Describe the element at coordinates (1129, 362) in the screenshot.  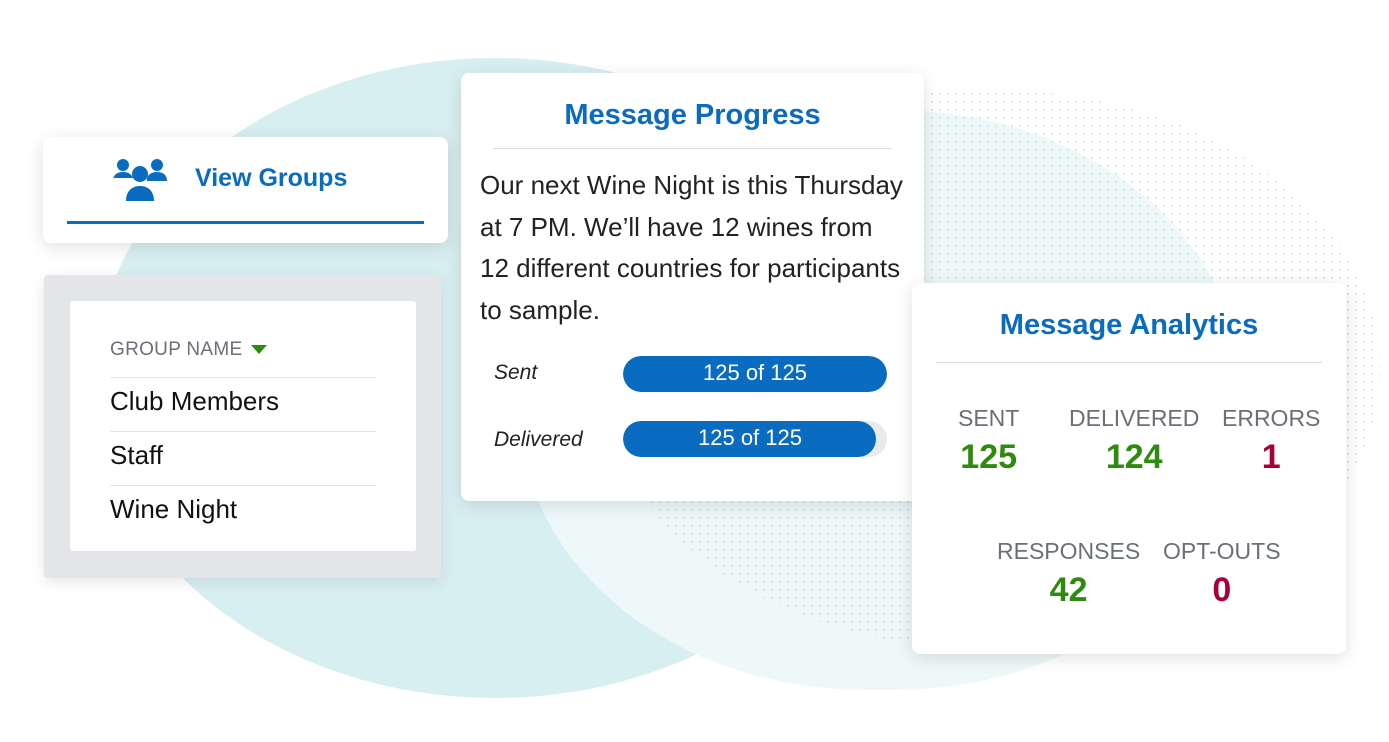
I see `divider` at that location.